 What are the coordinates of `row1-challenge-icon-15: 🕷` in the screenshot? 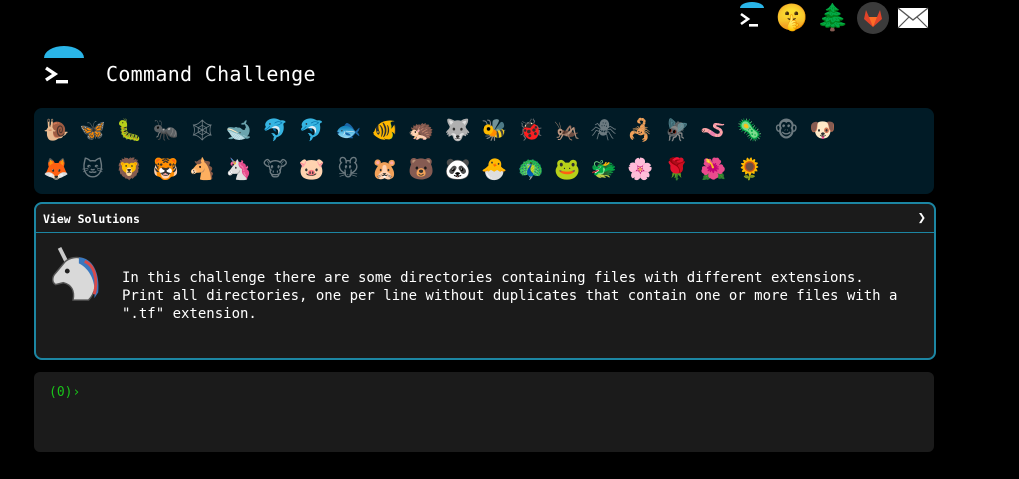 It's located at (604, 130).